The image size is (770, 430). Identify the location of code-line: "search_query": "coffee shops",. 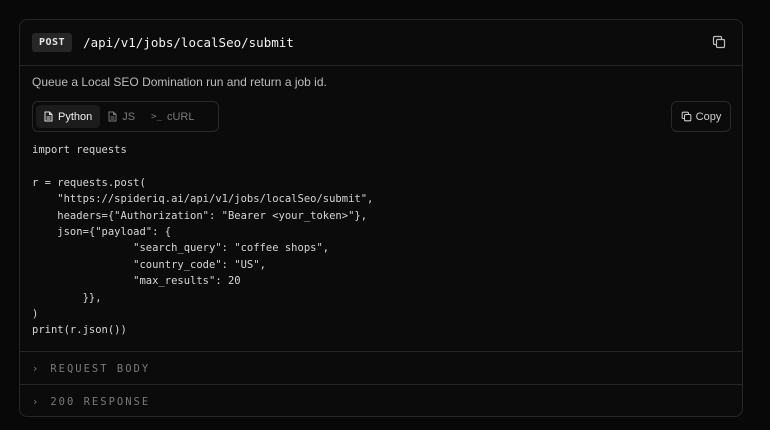
(181, 248).